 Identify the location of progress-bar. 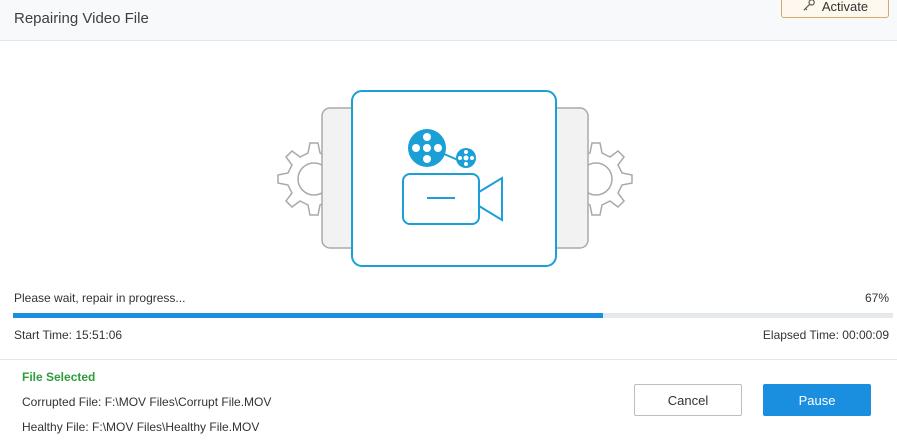
(453, 315).